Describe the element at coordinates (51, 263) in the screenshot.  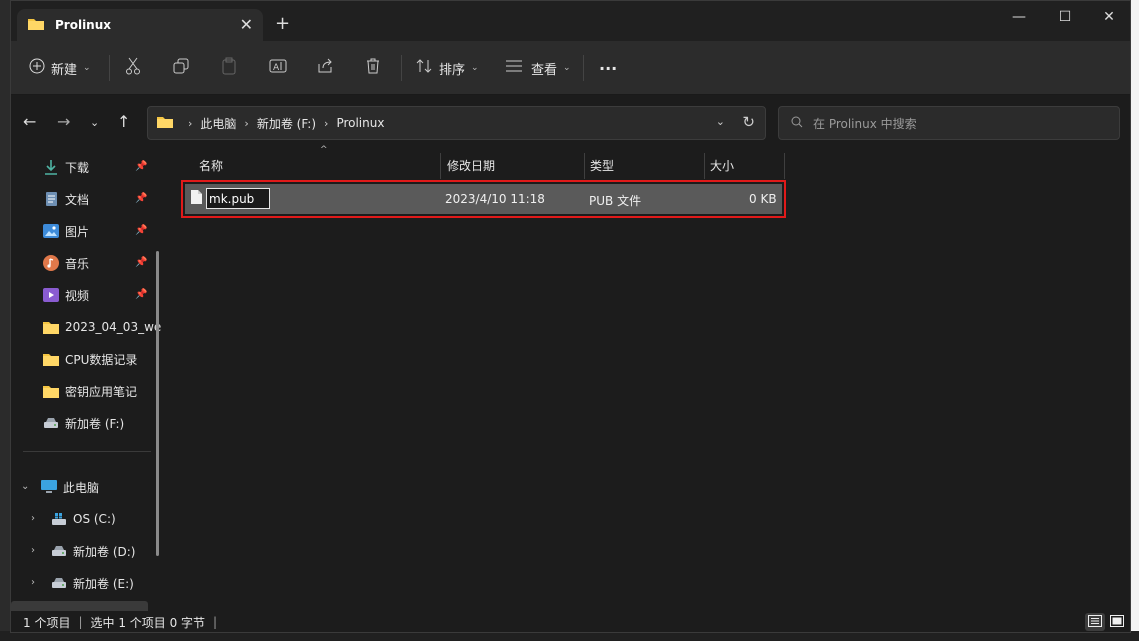
I see `music-icon` at that location.